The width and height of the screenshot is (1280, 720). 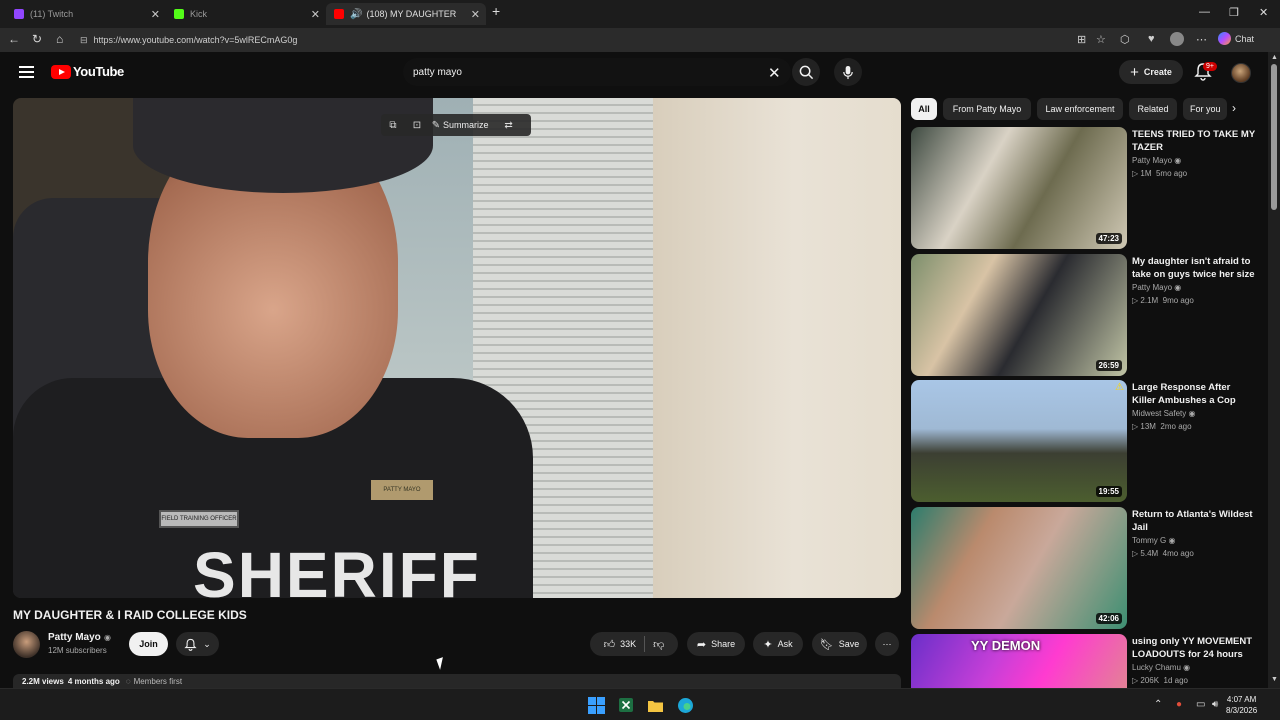 What do you see at coordinates (87, 71) in the screenshot?
I see `youtube-logo: YouTube` at bounding box center [87, 71].